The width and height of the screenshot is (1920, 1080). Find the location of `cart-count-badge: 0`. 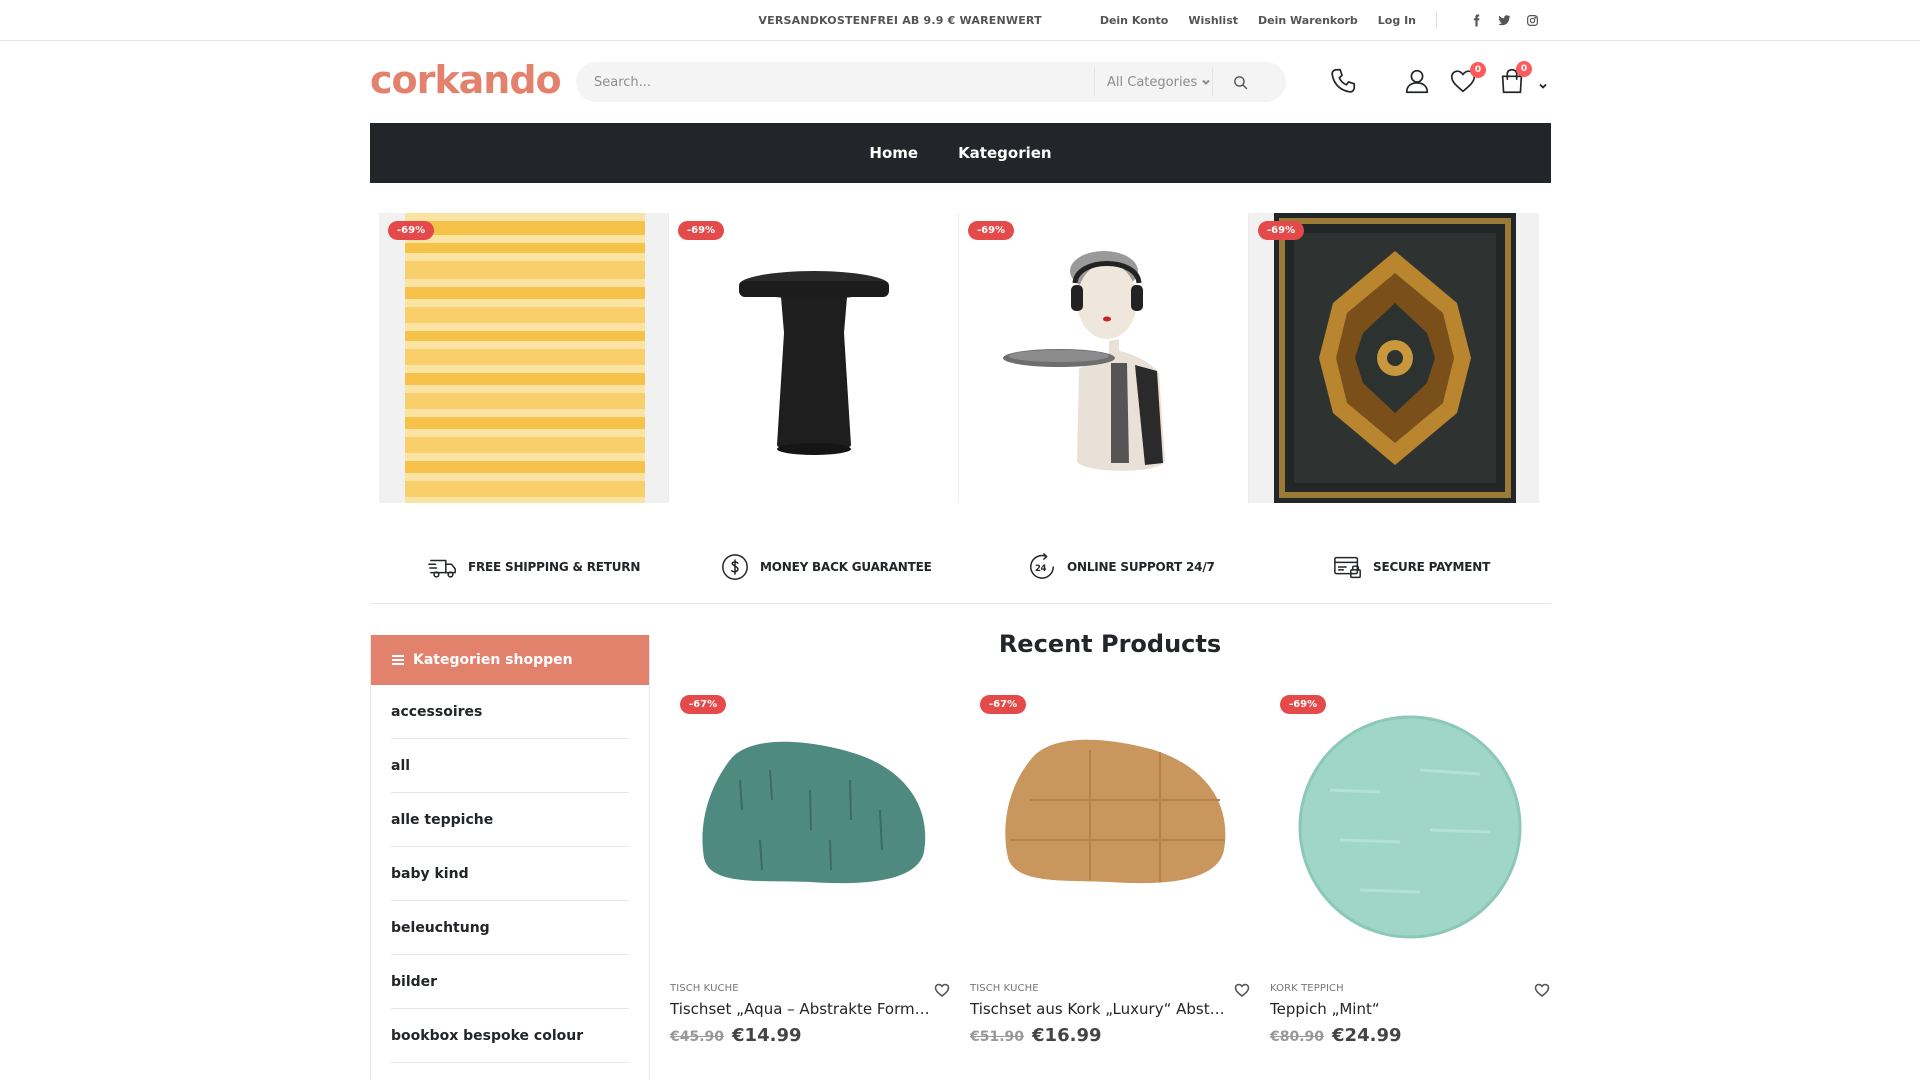

cart-count-badge: 0 is located at coordinates (1524, 69).